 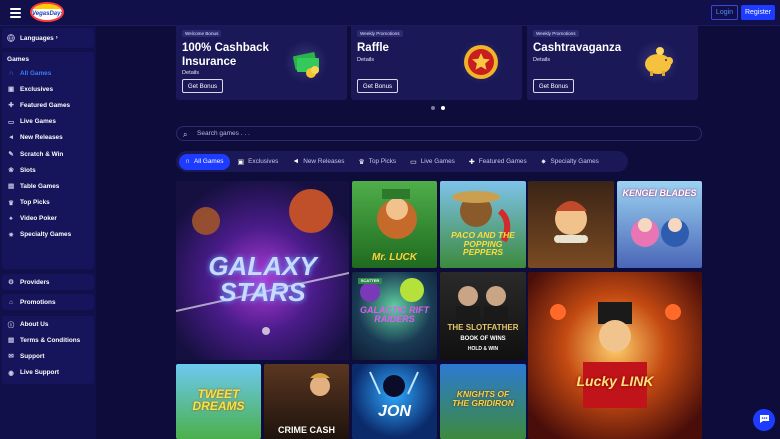 What do you see at coordinates (11, 138) in the screenshot?
I see `megaphone-icon: ◄` at bounding box center [11, 138].